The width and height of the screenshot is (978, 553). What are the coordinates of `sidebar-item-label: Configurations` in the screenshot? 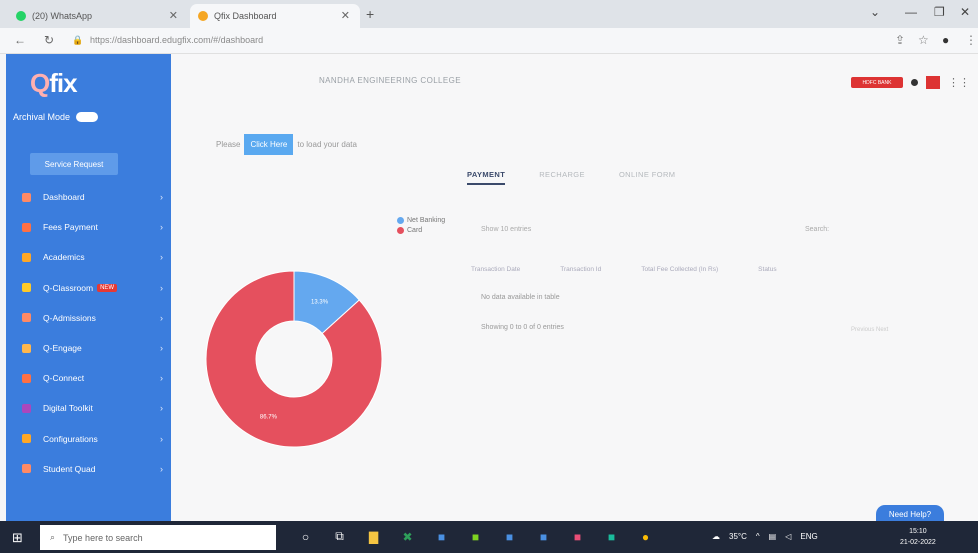 It's located at (70, 438).